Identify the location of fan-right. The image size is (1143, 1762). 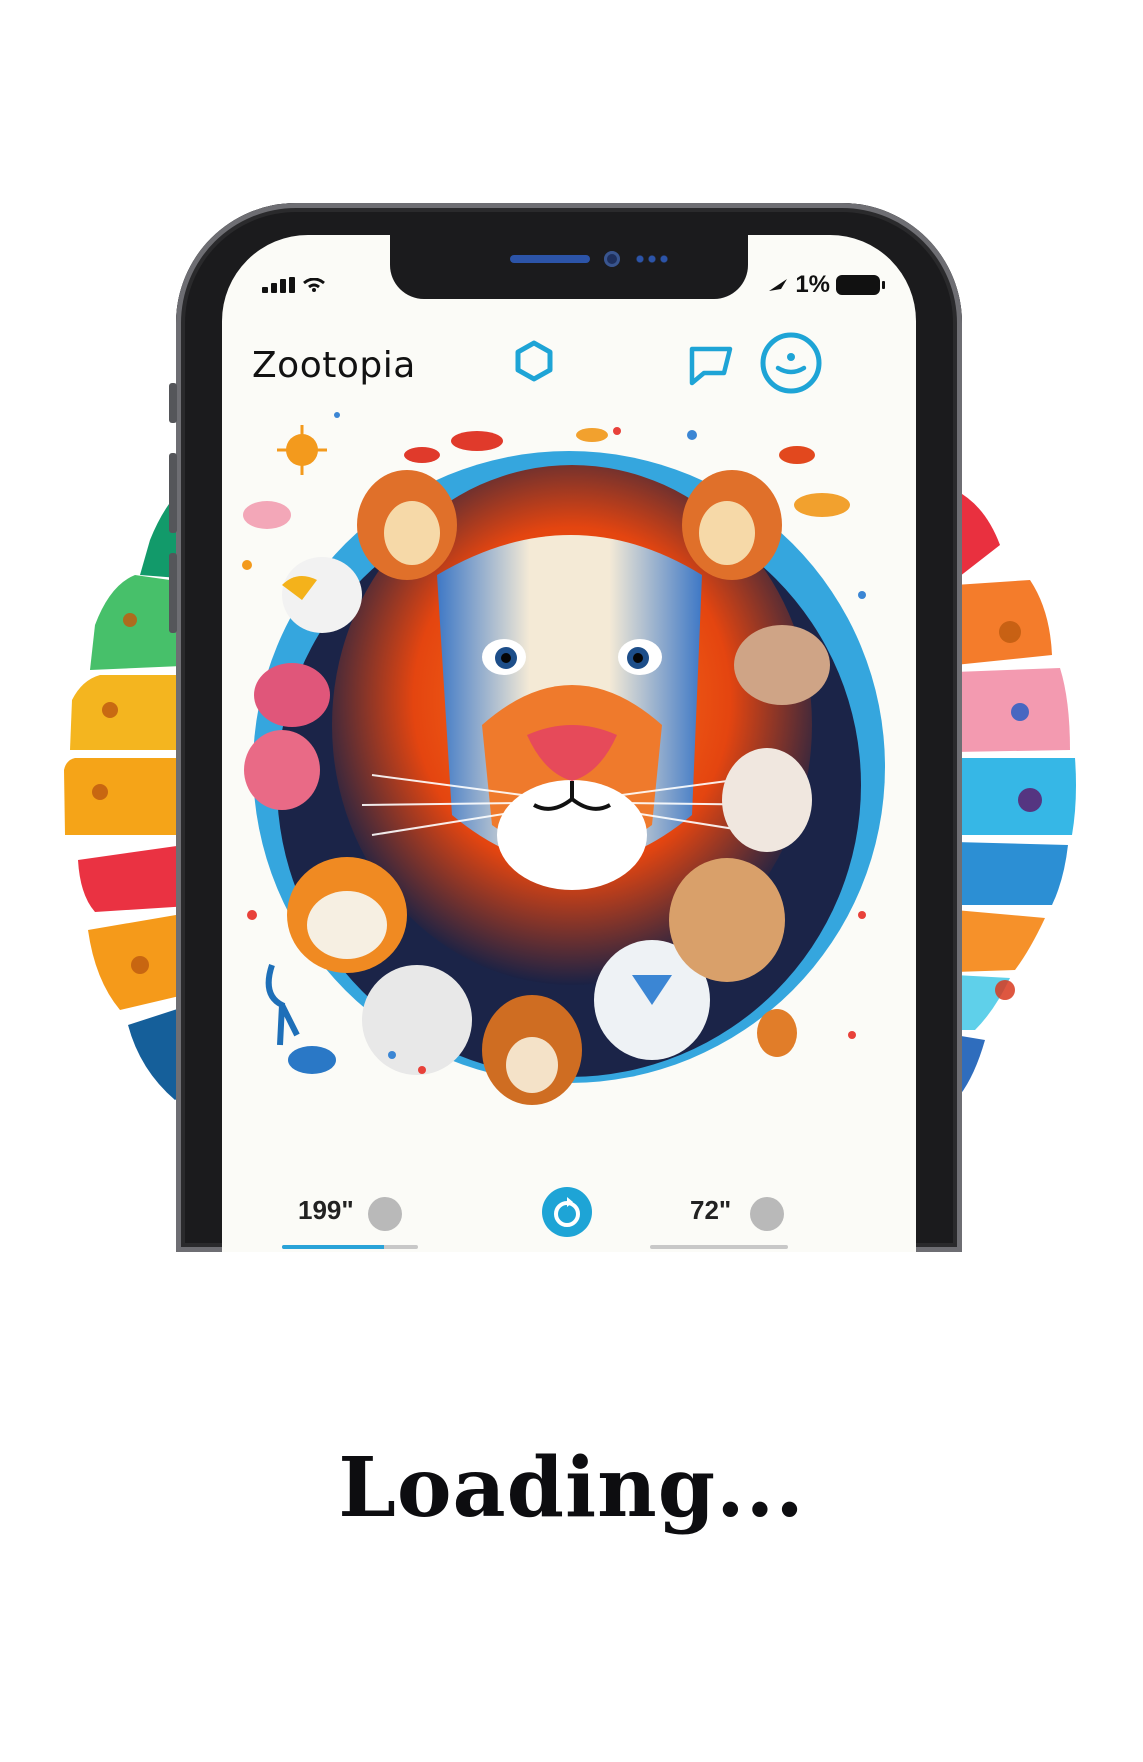
(1015, 792).